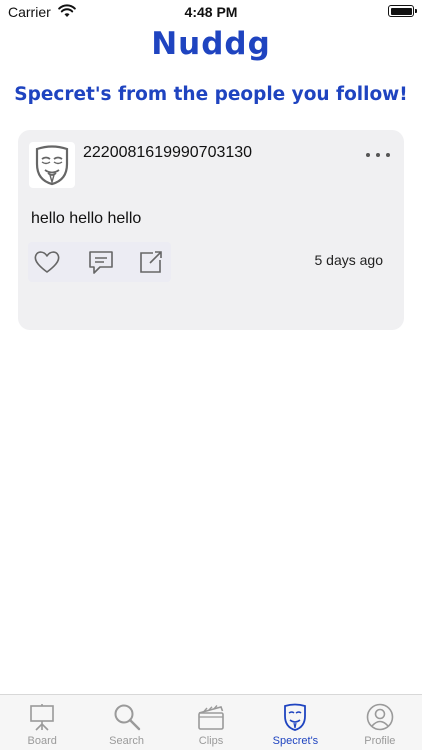 This screenshot has height=750, width=422. I want to click on avatar, so click(52, 165).